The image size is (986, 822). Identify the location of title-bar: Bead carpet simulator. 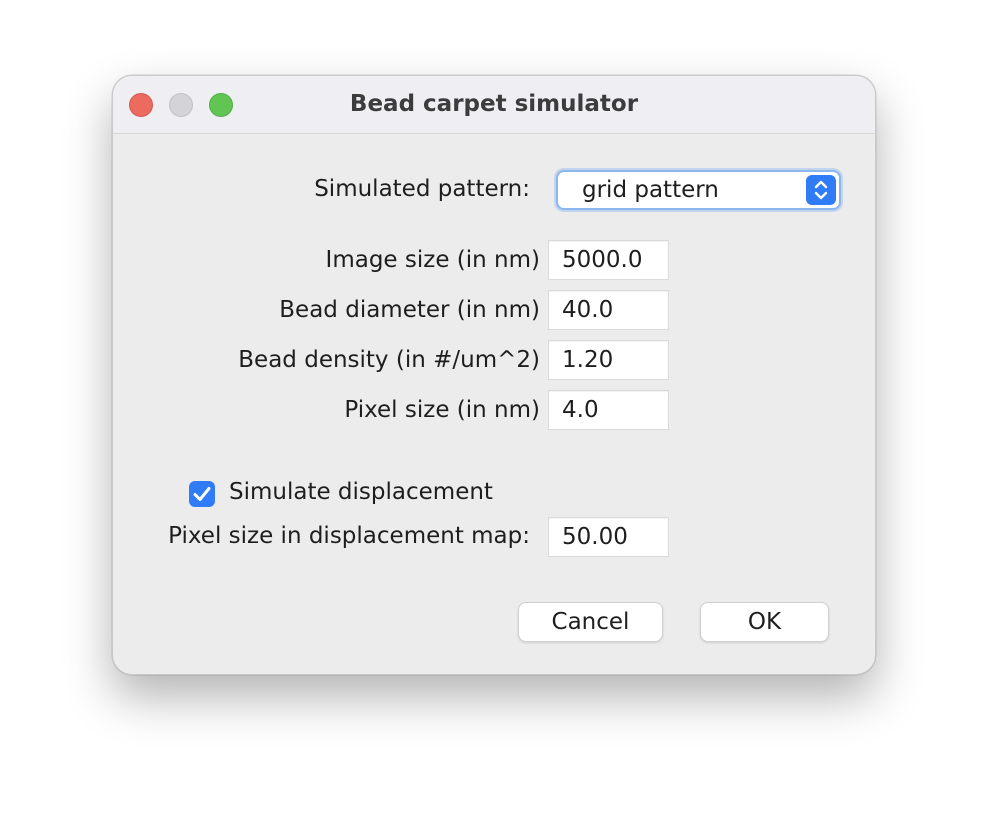
(494, 105).